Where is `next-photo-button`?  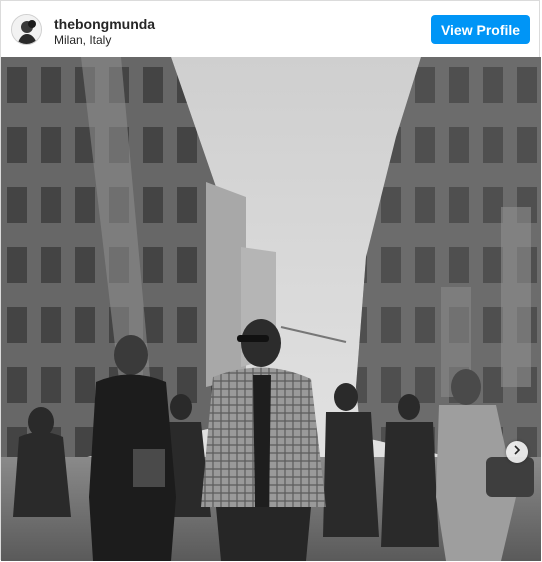 next-photo-button is located at coordinates (517, 452).